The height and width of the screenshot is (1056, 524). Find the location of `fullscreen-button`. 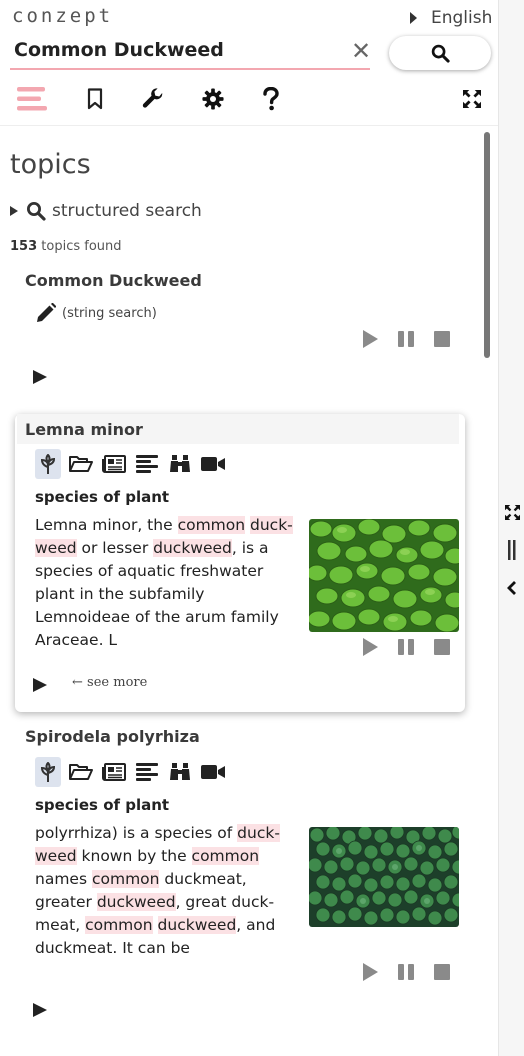

fullscreen-button is located at coordinates (472, 99).